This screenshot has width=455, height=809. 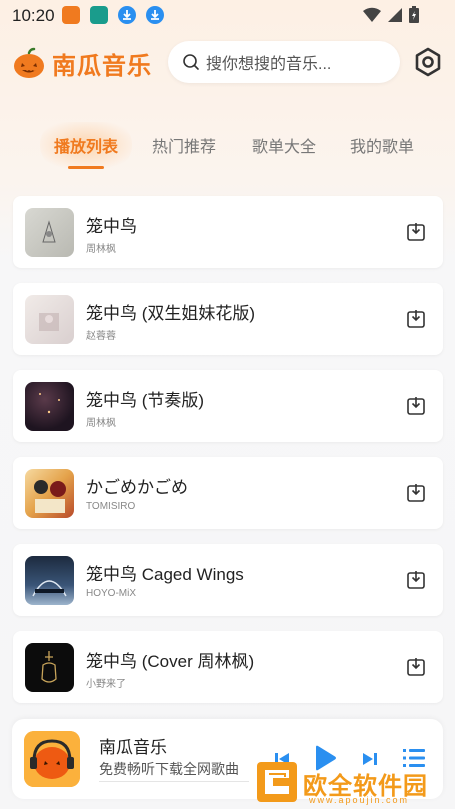 What do you see at coordinates (284, 145) in the screenshot?
I see `tab-song-lists: 歌单大全` at bounding box center [284, 145].